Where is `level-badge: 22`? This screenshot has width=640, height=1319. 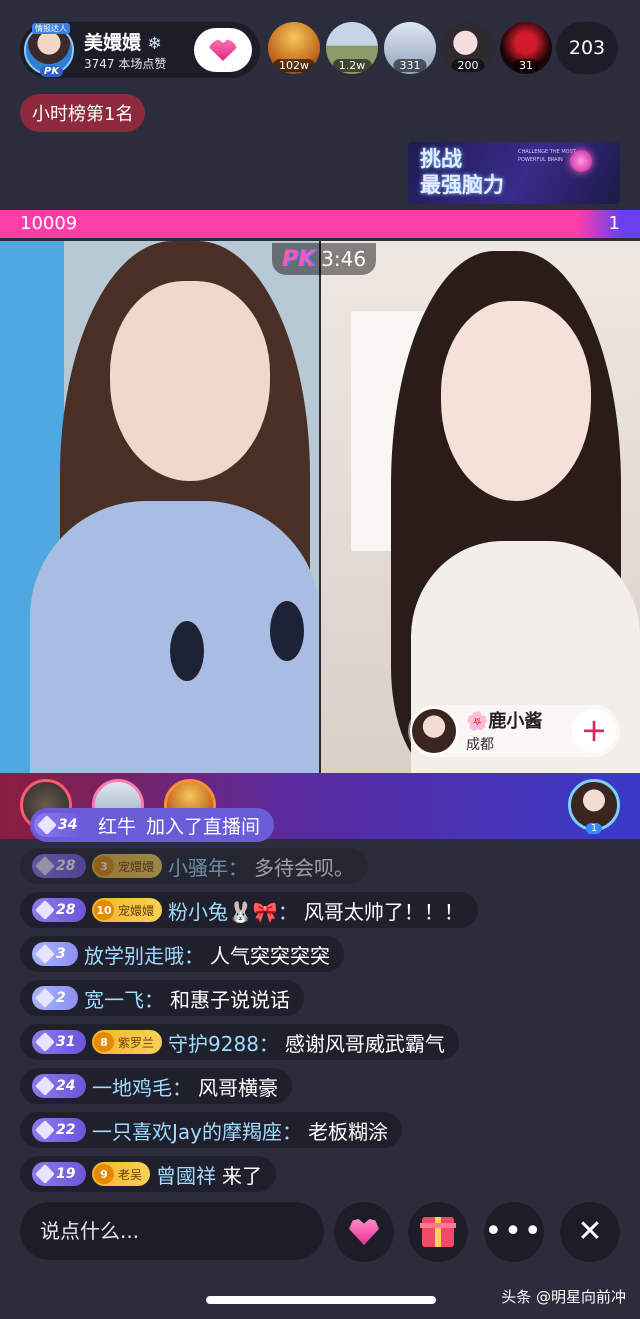 level-badge: 22 is located at coordinates (59, 1130).